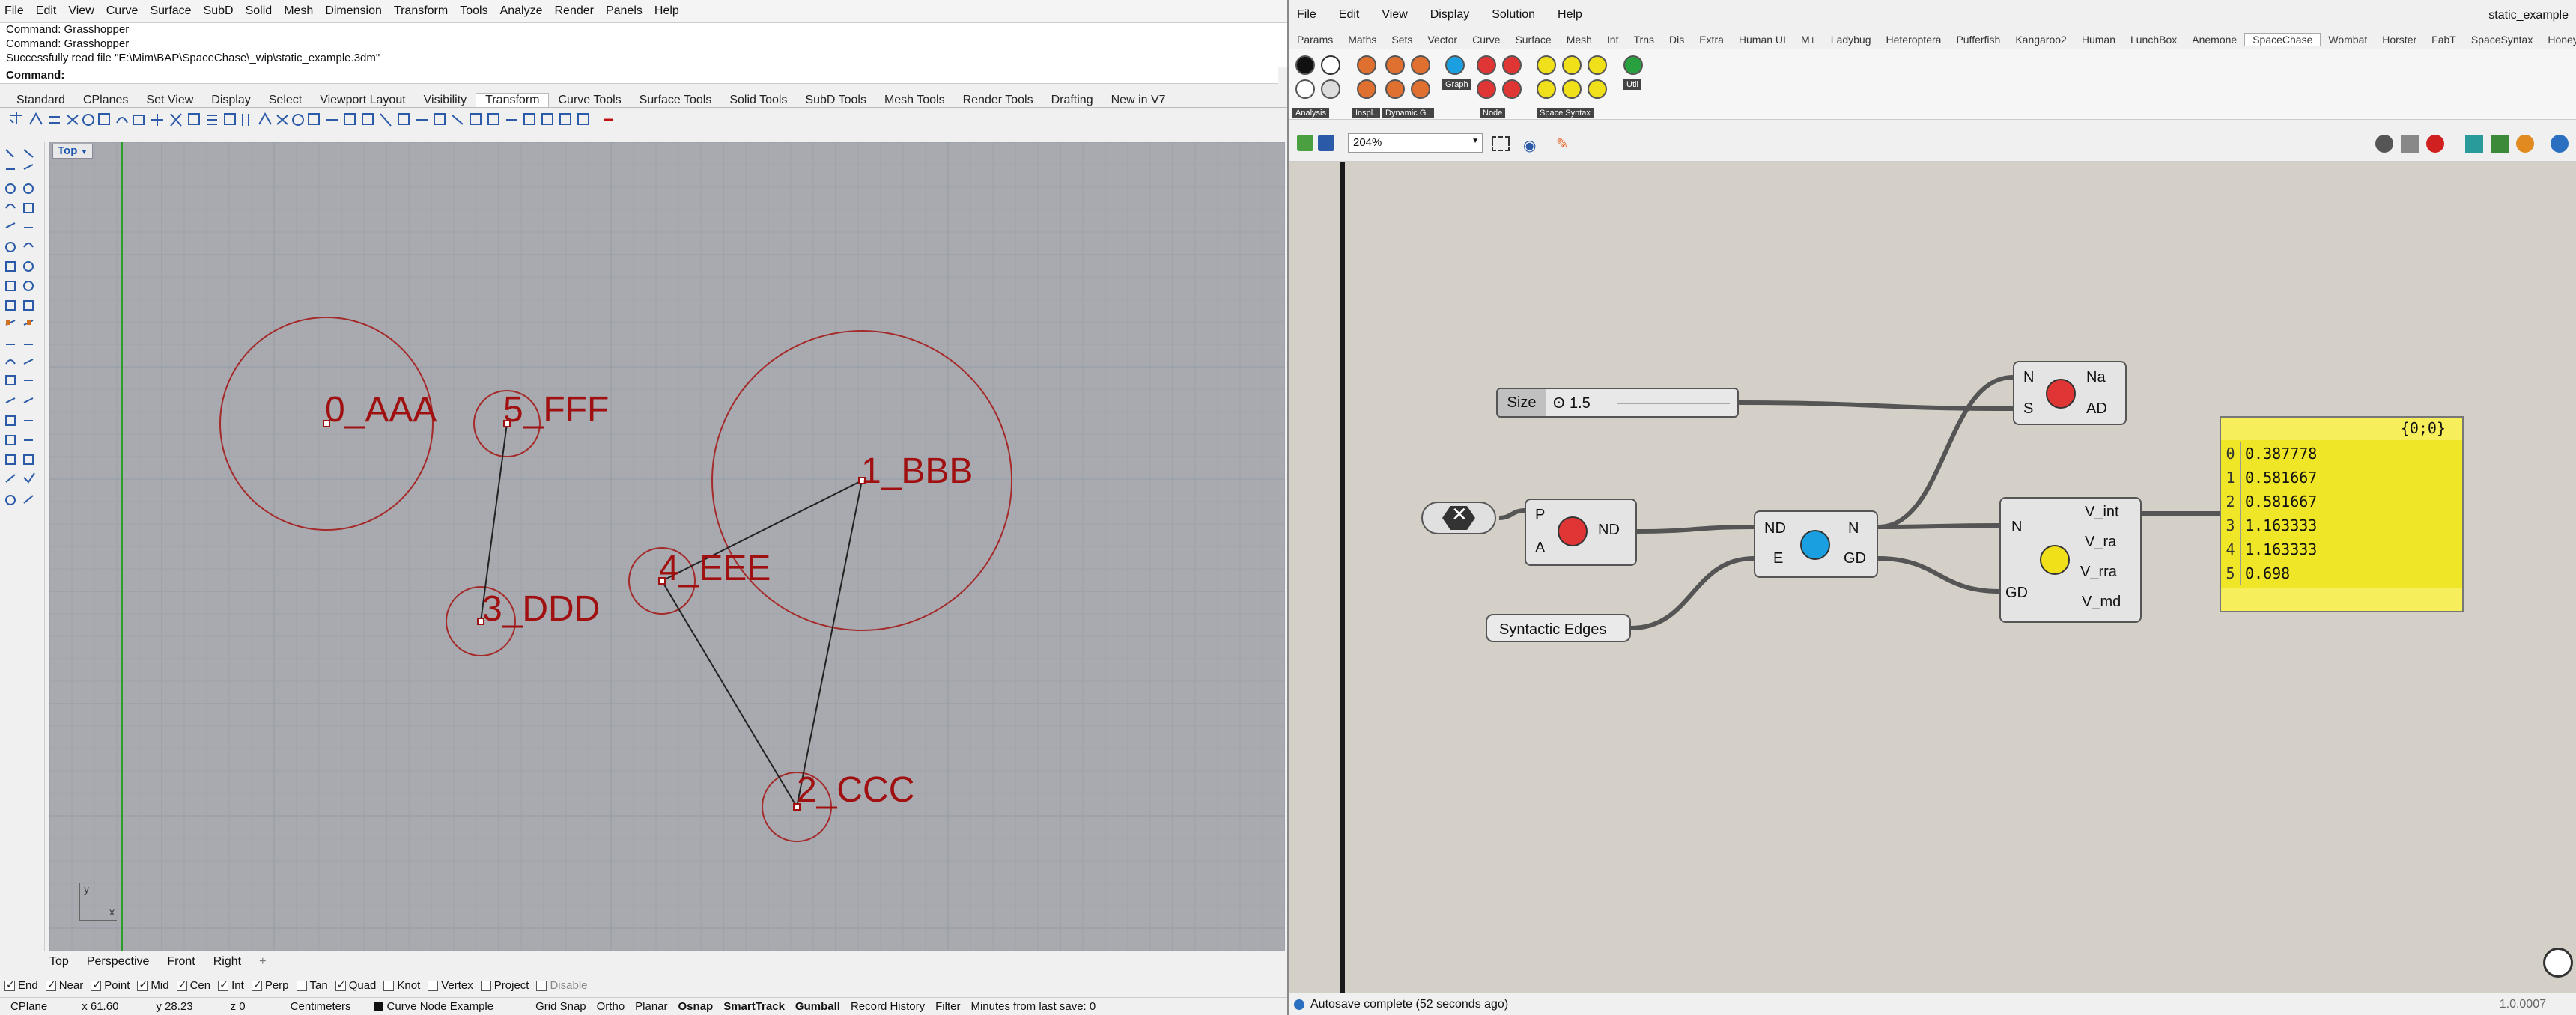  Describe the element at coordinates (2070, 560) in the screenshot. I see `space-syntax-component: N GD V_int V_ra V_rra V_md` at that location.